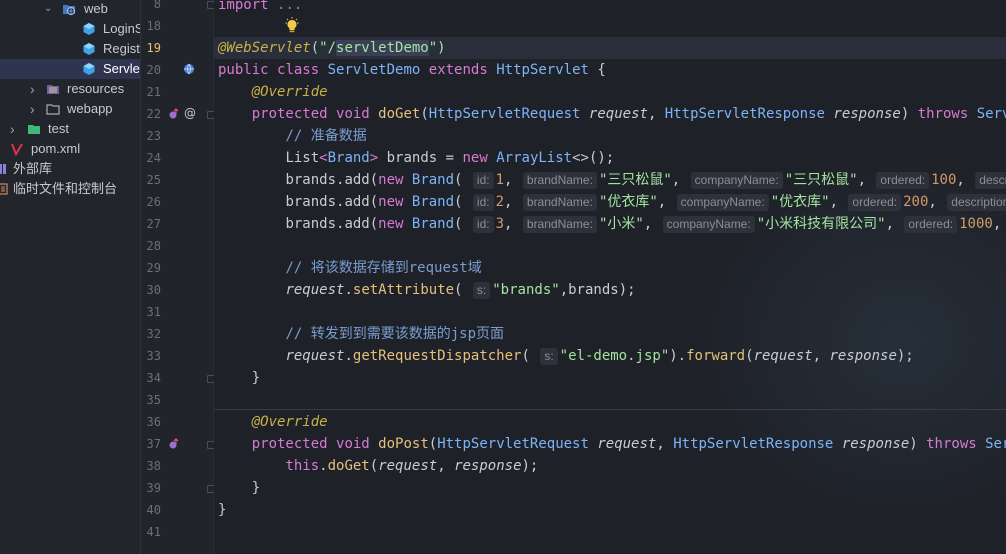 The image size is (1006, 554). Describe the element at coordinates (189, 69) in the screenshot. I see `web-endpoint-icon` at that location.